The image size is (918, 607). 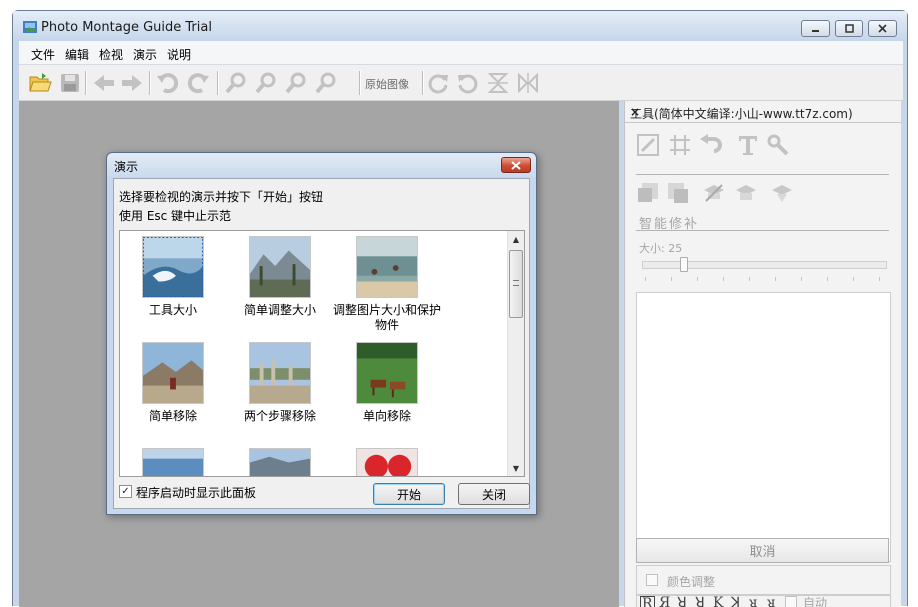 I want to click on show-on-startup-checkbox: ✓, so click(x=125, y=491).